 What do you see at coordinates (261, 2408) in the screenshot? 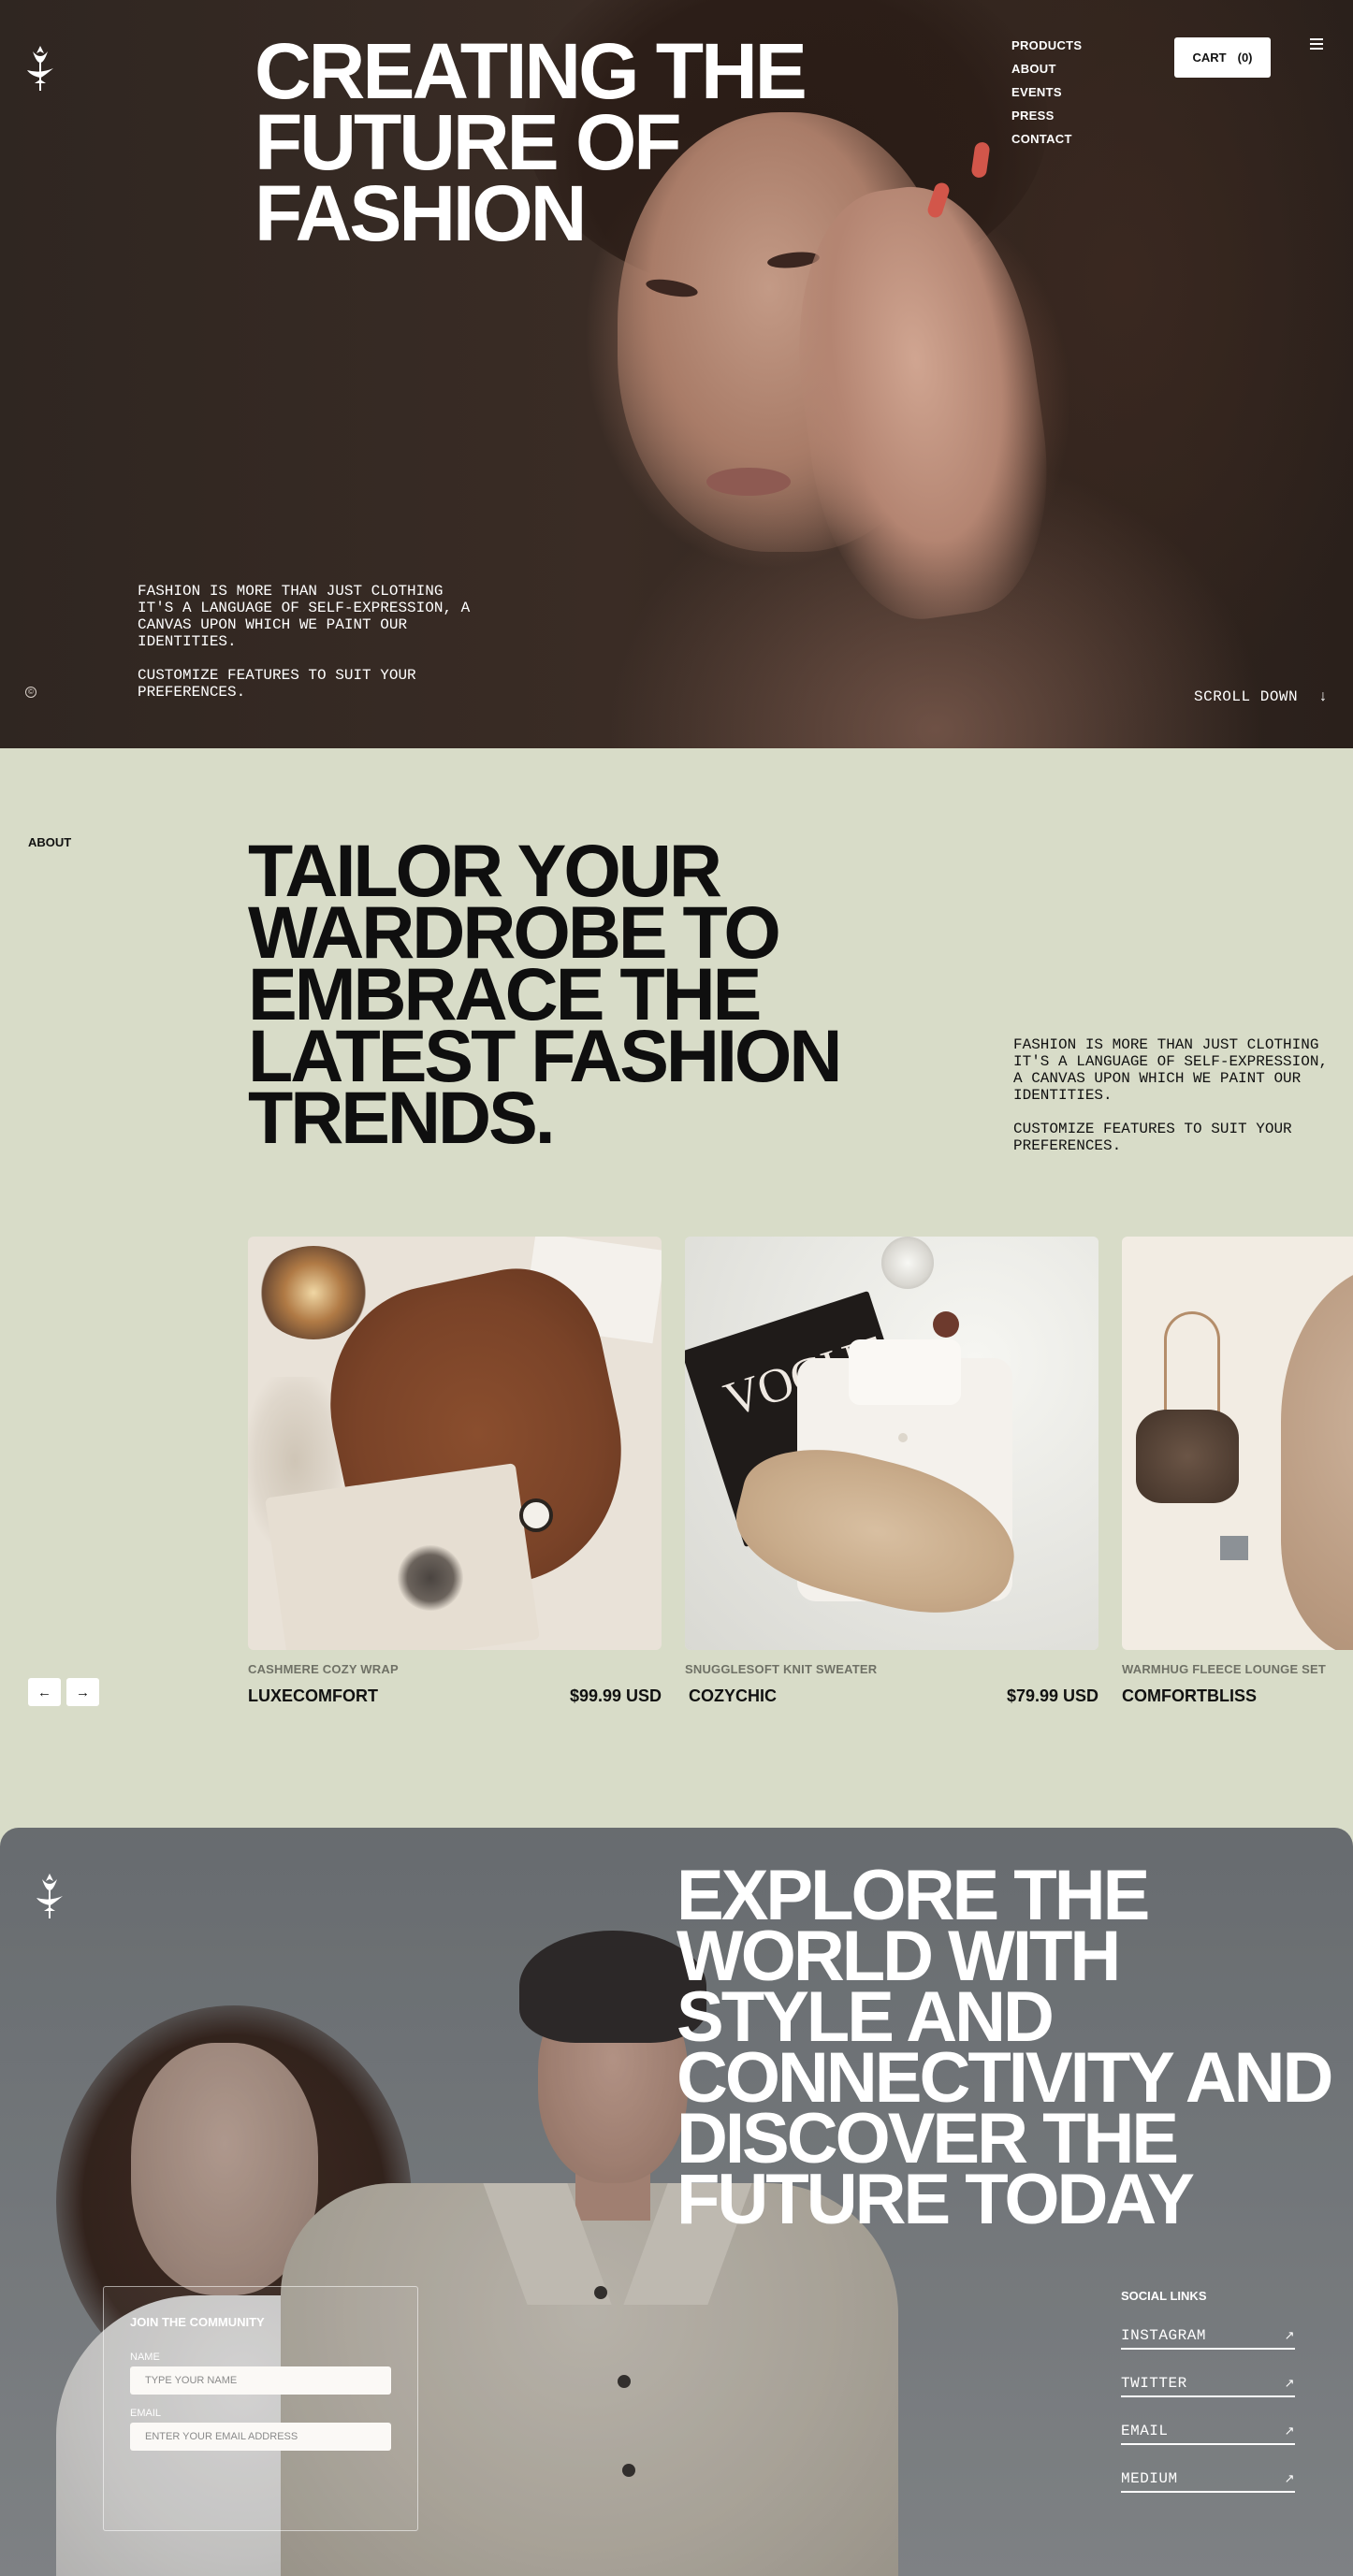
I see `join-community-form: JOIN THE COMMUNITY NAME EMAIL` at bounding box center [261, 2408].